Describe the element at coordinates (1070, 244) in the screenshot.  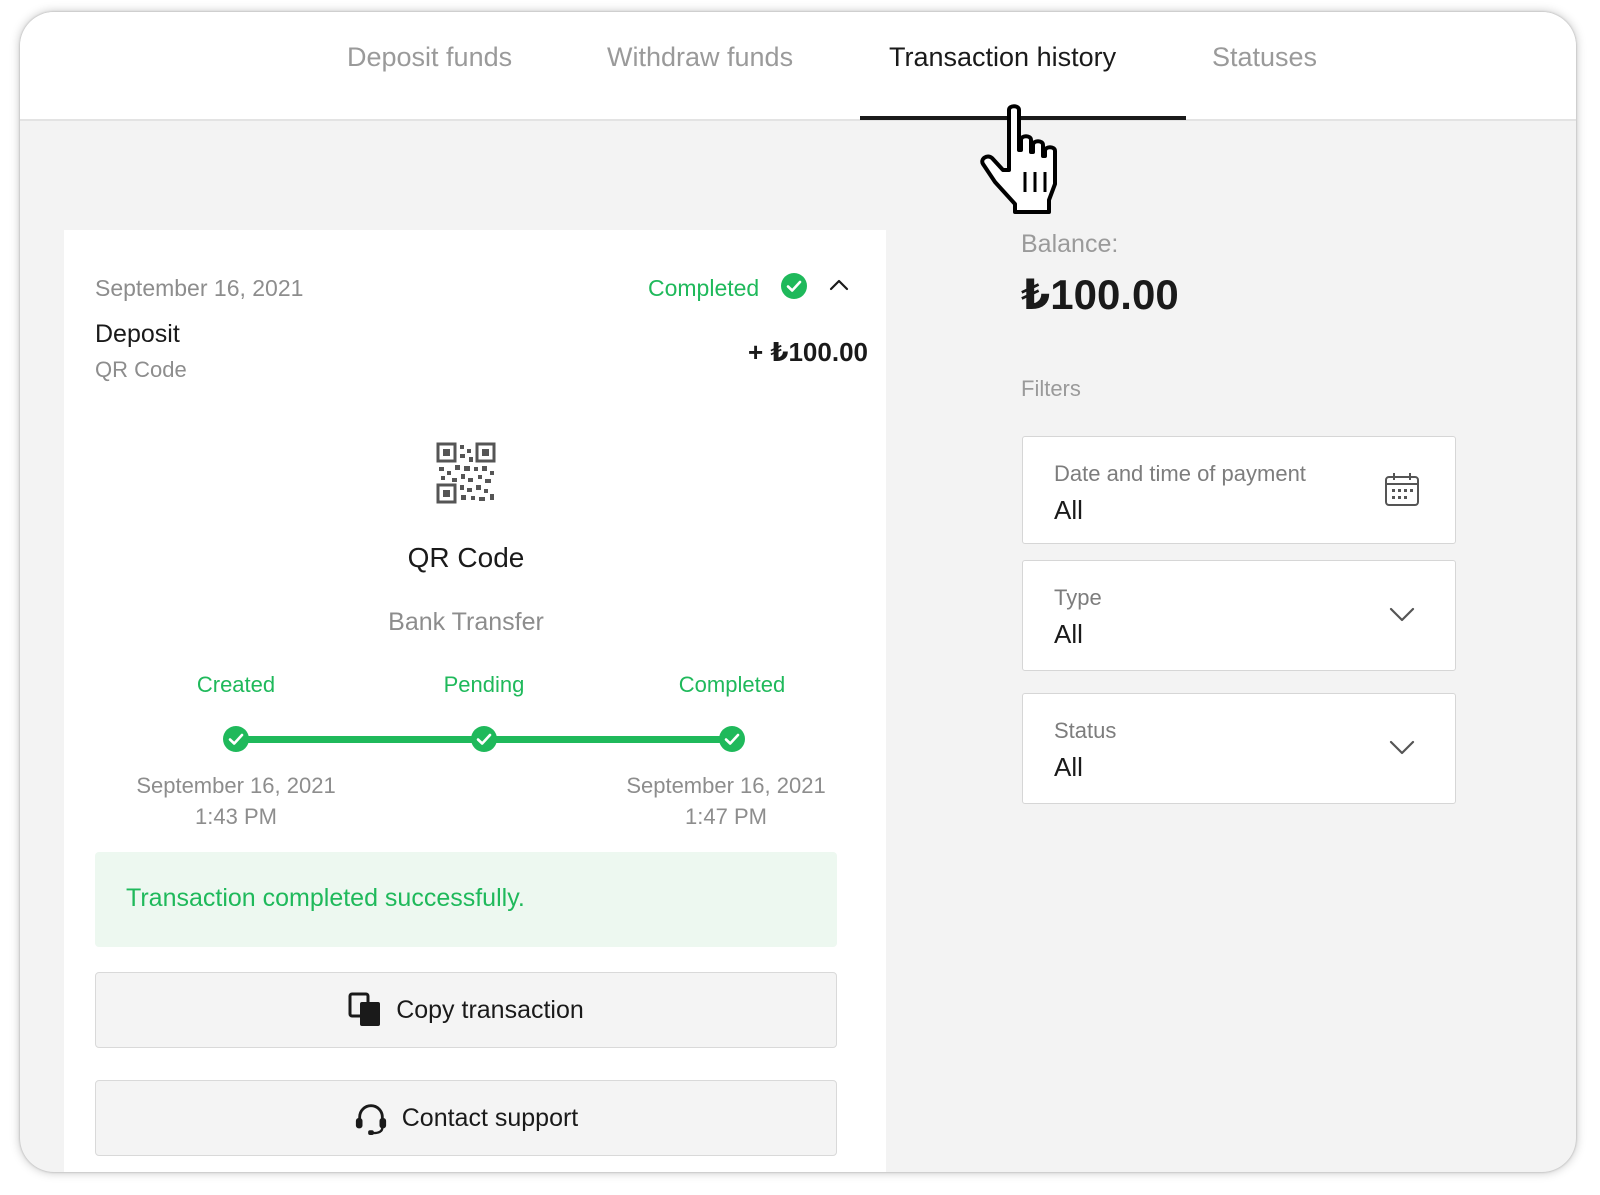
I see `balance-label: Balance:` at that location.